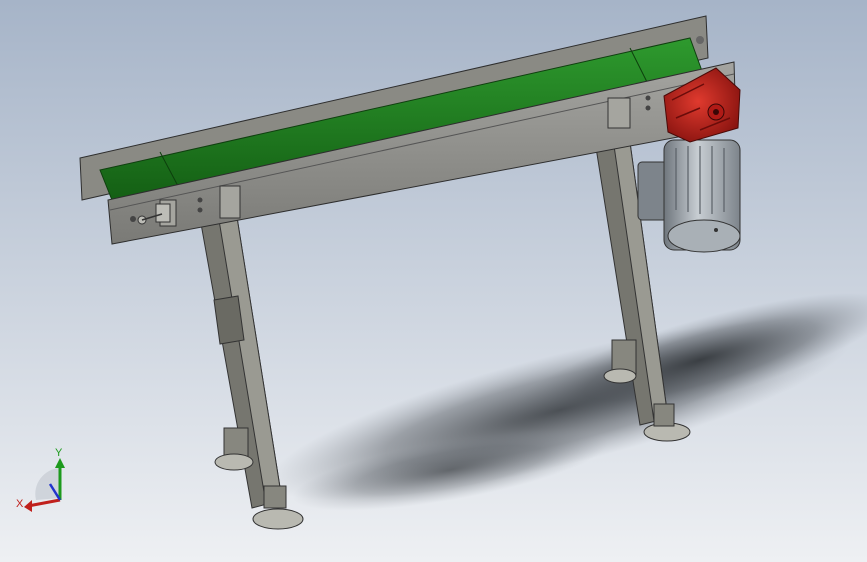 The height and width of the screenshot is (562, 867). What do you see at coordinates (59, 453) in the screenshot?
I see `y-axis-label: Y` at bounding box center [59, 453].